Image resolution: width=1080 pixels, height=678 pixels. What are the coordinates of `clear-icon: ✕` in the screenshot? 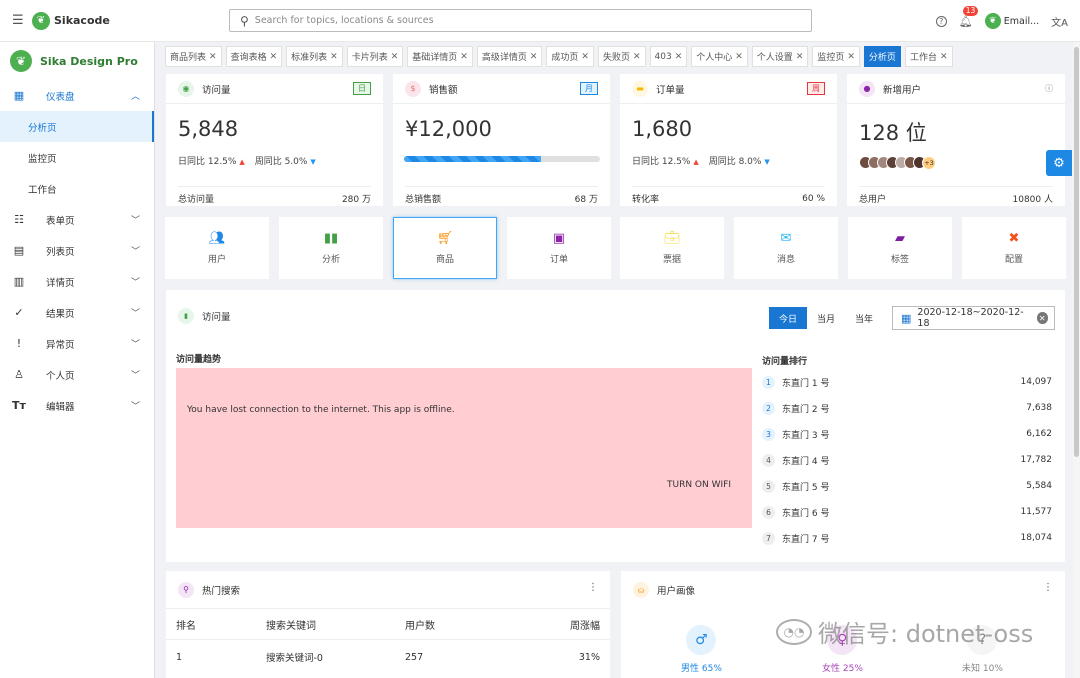 It's located at (1042, 318).